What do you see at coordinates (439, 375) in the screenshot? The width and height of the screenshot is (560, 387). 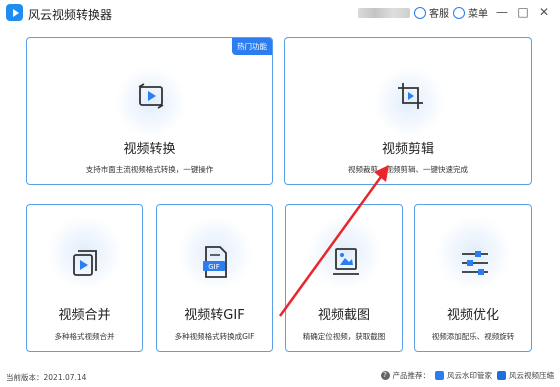 I see `watermark-app-icon` at bounding box center [439, 375].